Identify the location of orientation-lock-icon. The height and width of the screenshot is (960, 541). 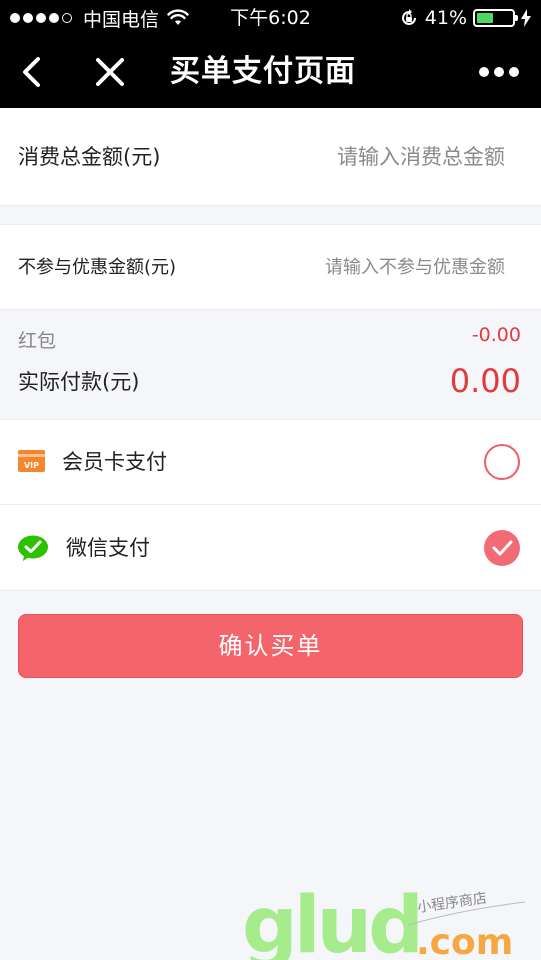
(408, 17).